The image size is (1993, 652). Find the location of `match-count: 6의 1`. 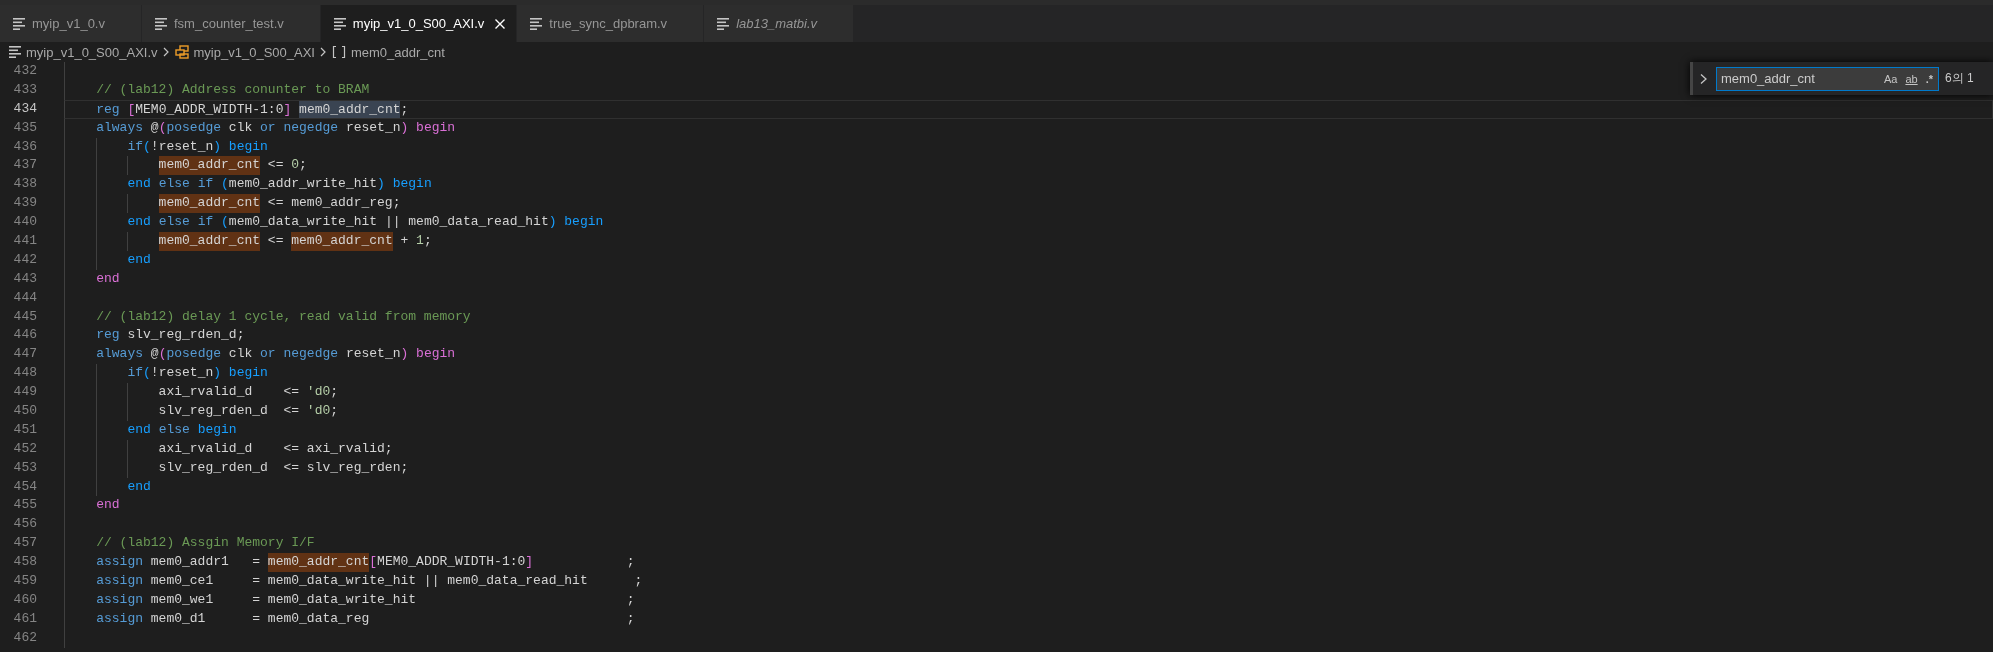

match-count: 6의 1 is located at coordinates (1959, 78).